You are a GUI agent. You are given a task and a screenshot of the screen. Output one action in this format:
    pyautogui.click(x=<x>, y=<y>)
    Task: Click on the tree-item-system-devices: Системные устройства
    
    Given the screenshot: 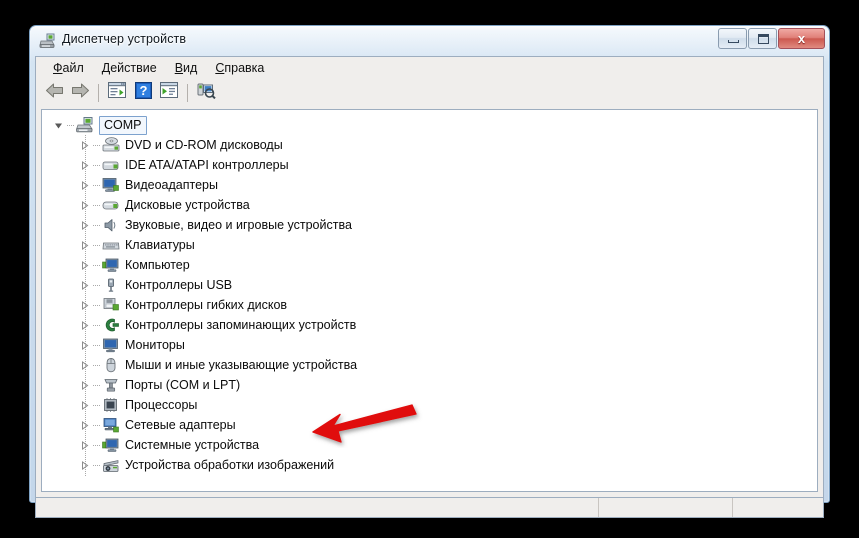 What is the action you would take?
    pyautogui.click(x=429, y=445)
    